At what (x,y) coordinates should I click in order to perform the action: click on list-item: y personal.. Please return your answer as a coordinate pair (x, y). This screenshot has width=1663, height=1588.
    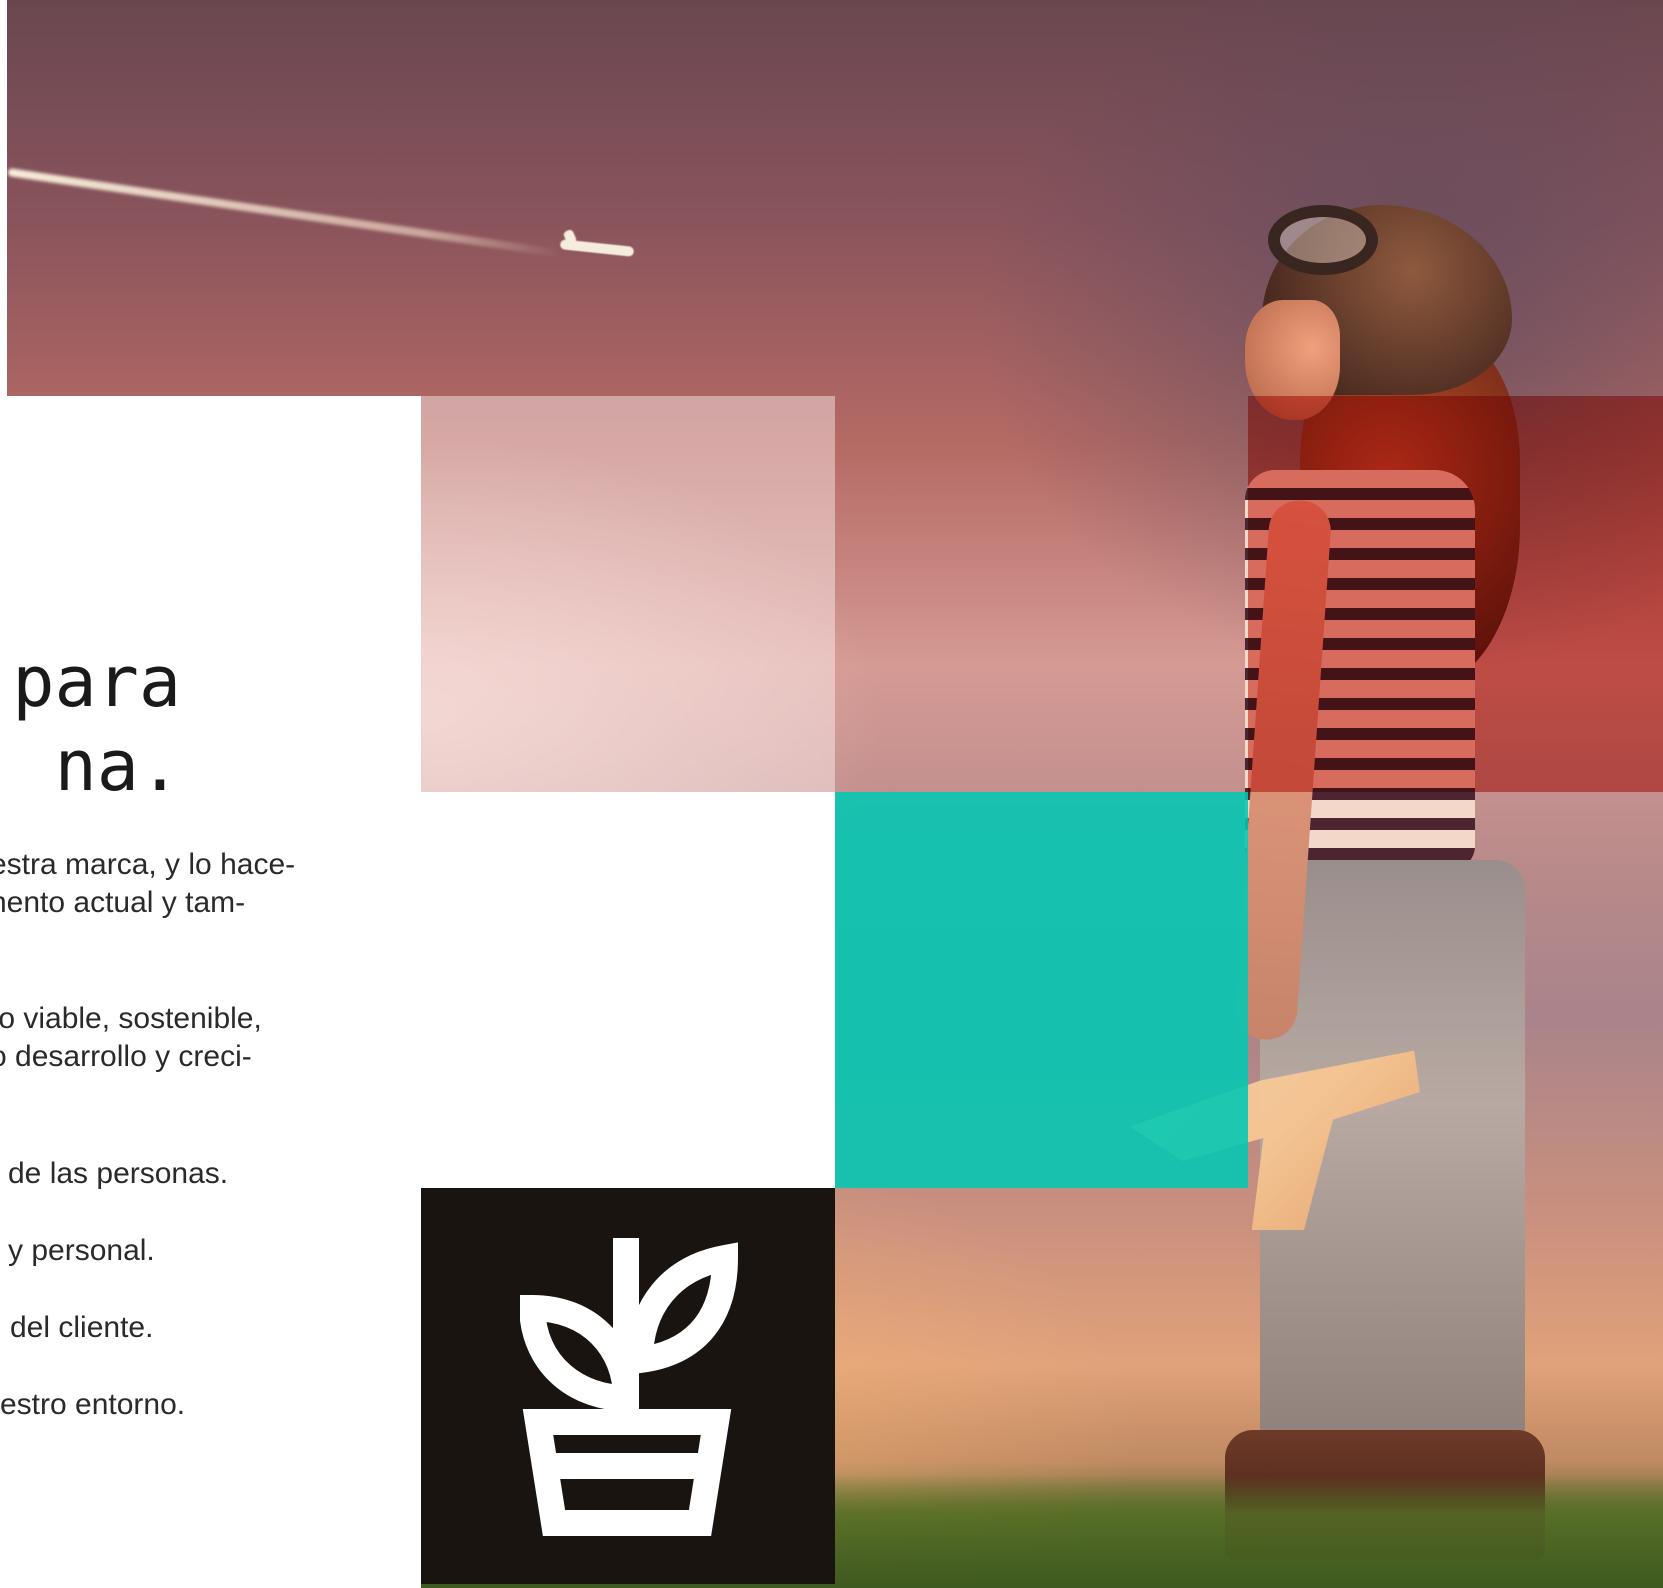
    Looking at the image, I should click on (81, 1250).